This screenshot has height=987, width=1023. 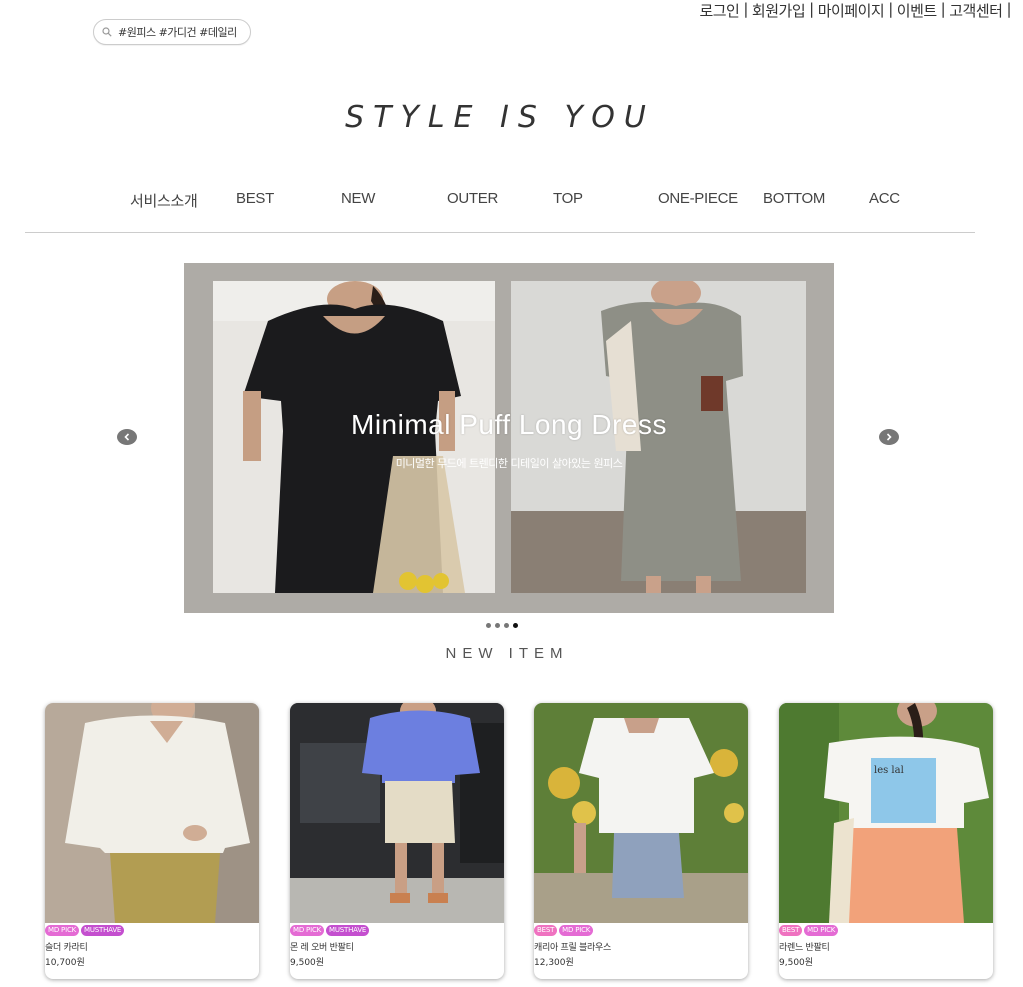 I want to click on svg-text: les lal, so click(x=889, y=770).